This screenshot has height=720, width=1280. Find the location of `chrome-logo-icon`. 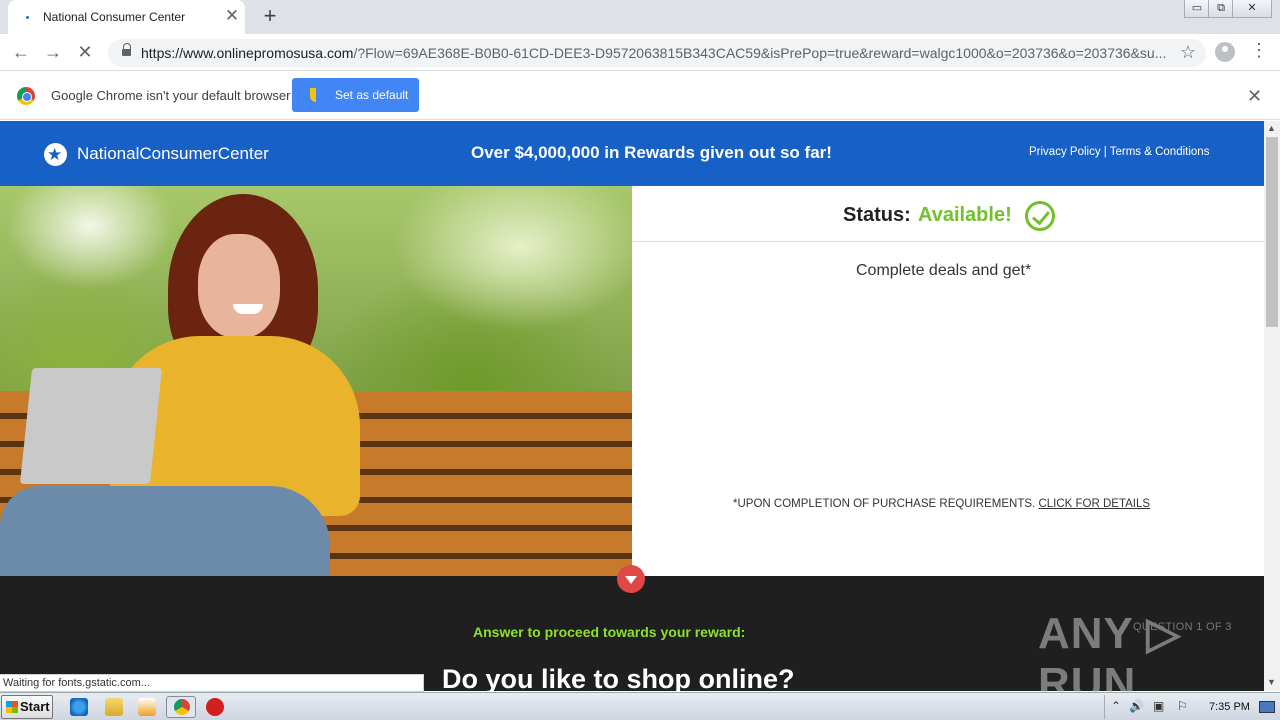

chrome-logo-icon is located at coordinates (26, 96).